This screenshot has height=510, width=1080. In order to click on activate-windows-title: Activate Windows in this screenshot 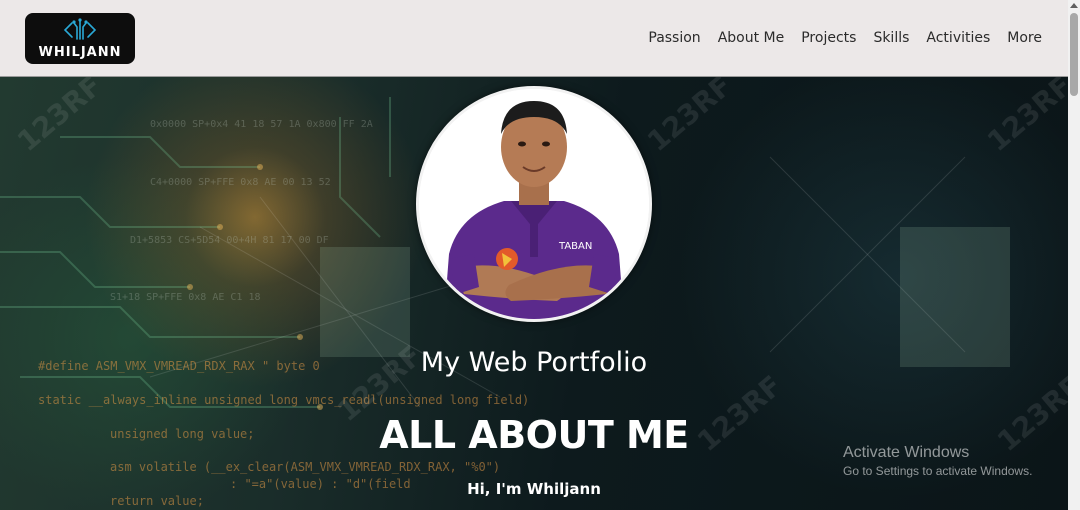, I will do `click(906, 452)`.